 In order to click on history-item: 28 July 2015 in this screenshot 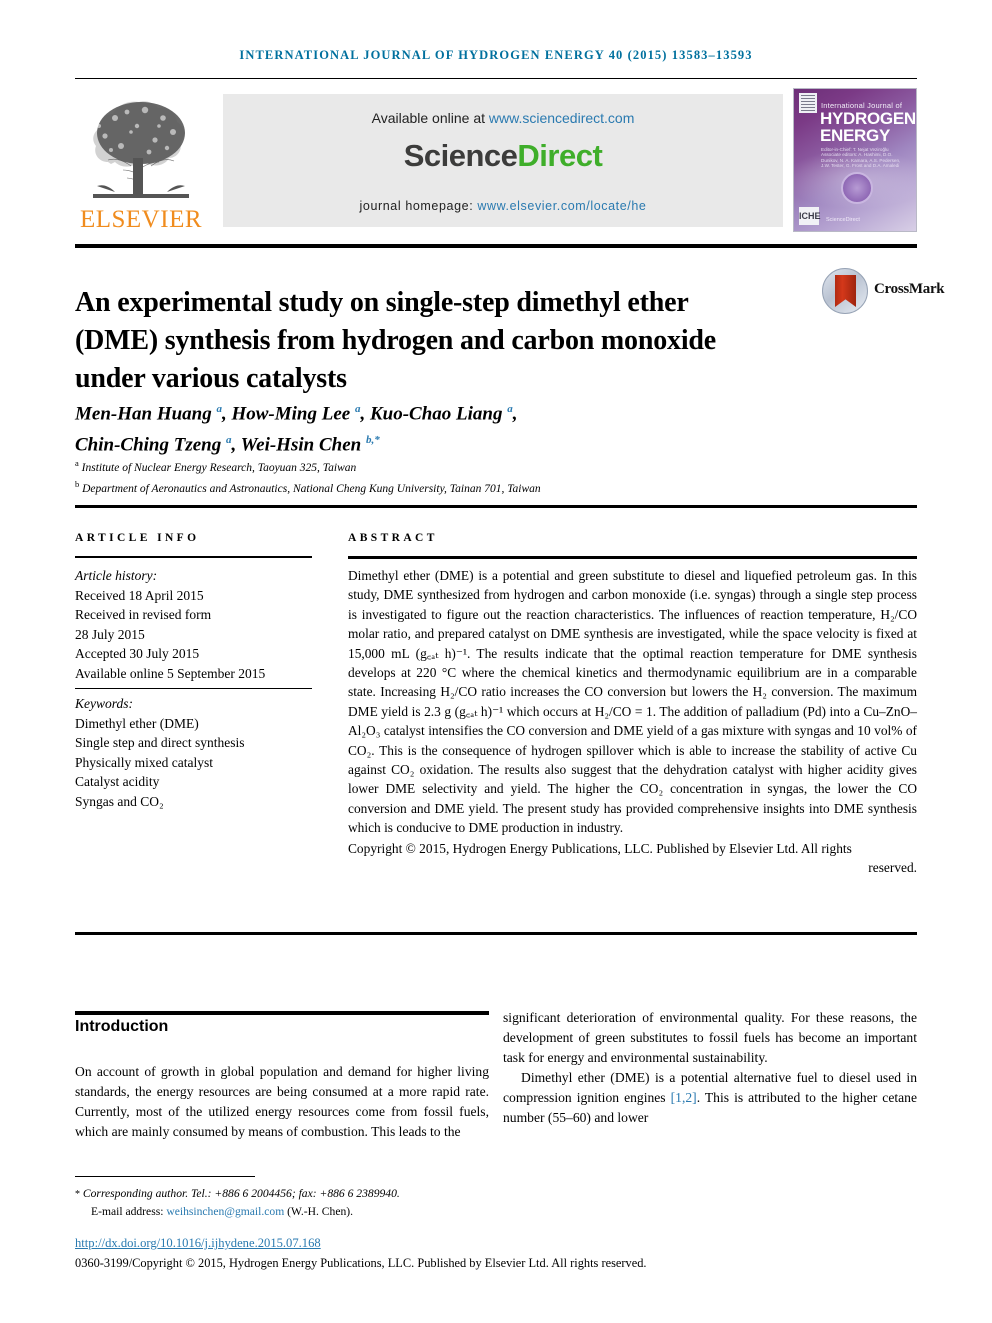, I will do `click(110, 634)`.